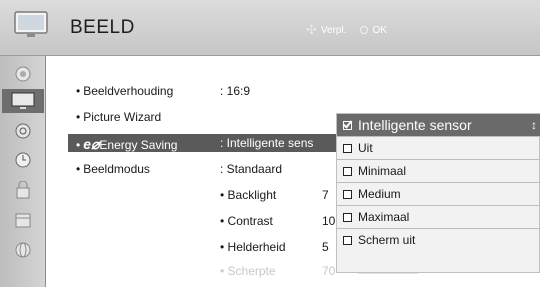 The width and height of the screenshot is (540, 287). What do you see at coordinates (23, 220) in the screenshot?
I see `calendar-icon` at bounding box center [23, 220].